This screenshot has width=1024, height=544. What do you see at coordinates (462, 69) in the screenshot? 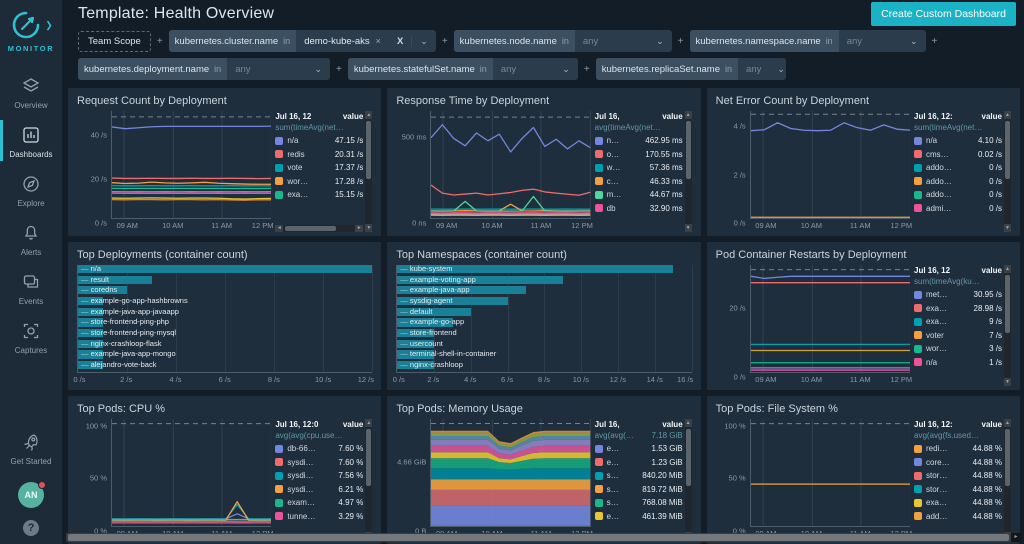
I see `filter-chip-statefulset: kubernetes.statefulSet.name in any ⌄` at bounding box center [462, 69].